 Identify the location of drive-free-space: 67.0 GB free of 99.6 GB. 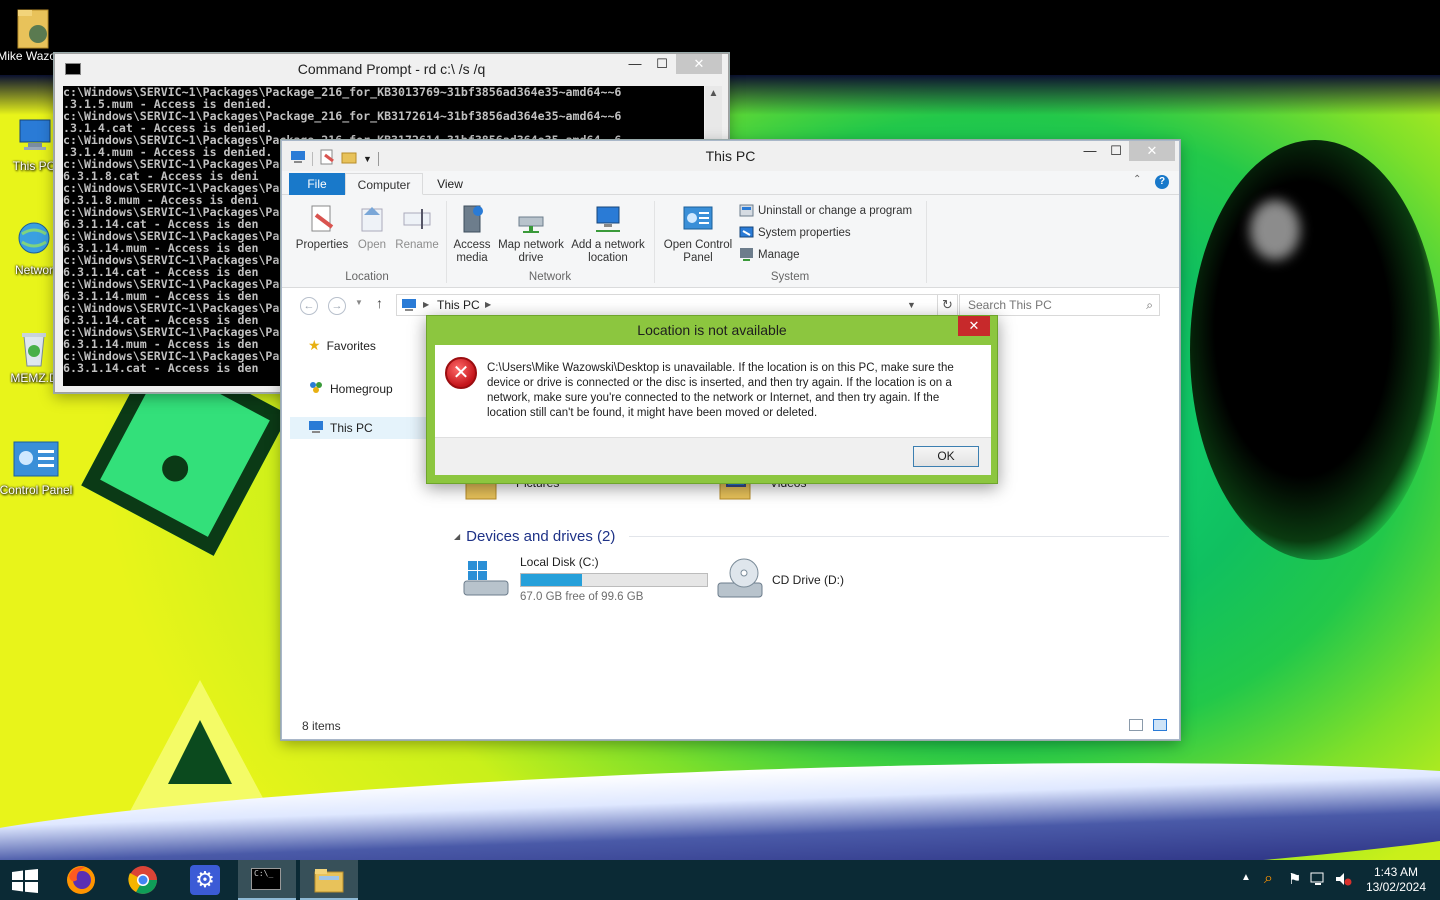
(582, 597).